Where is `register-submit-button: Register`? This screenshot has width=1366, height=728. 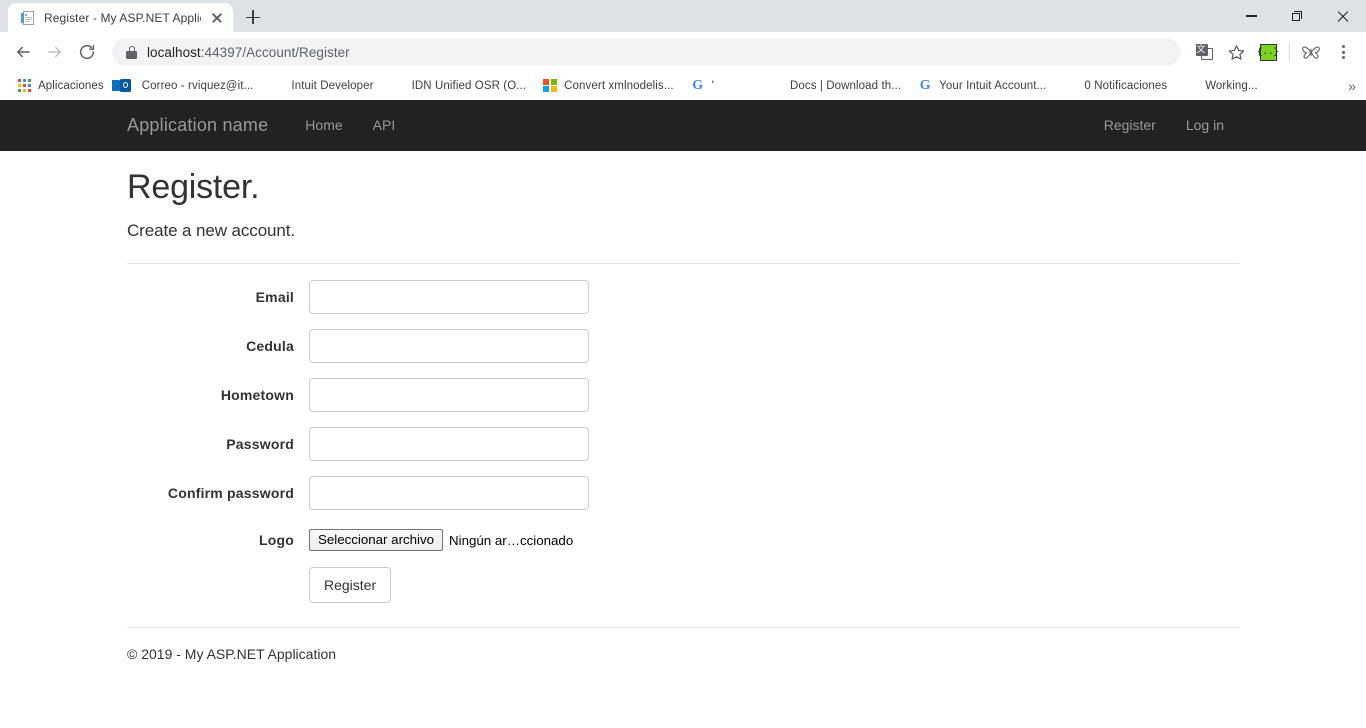
register-submit-button: Register is located at coordinates (350, 585).